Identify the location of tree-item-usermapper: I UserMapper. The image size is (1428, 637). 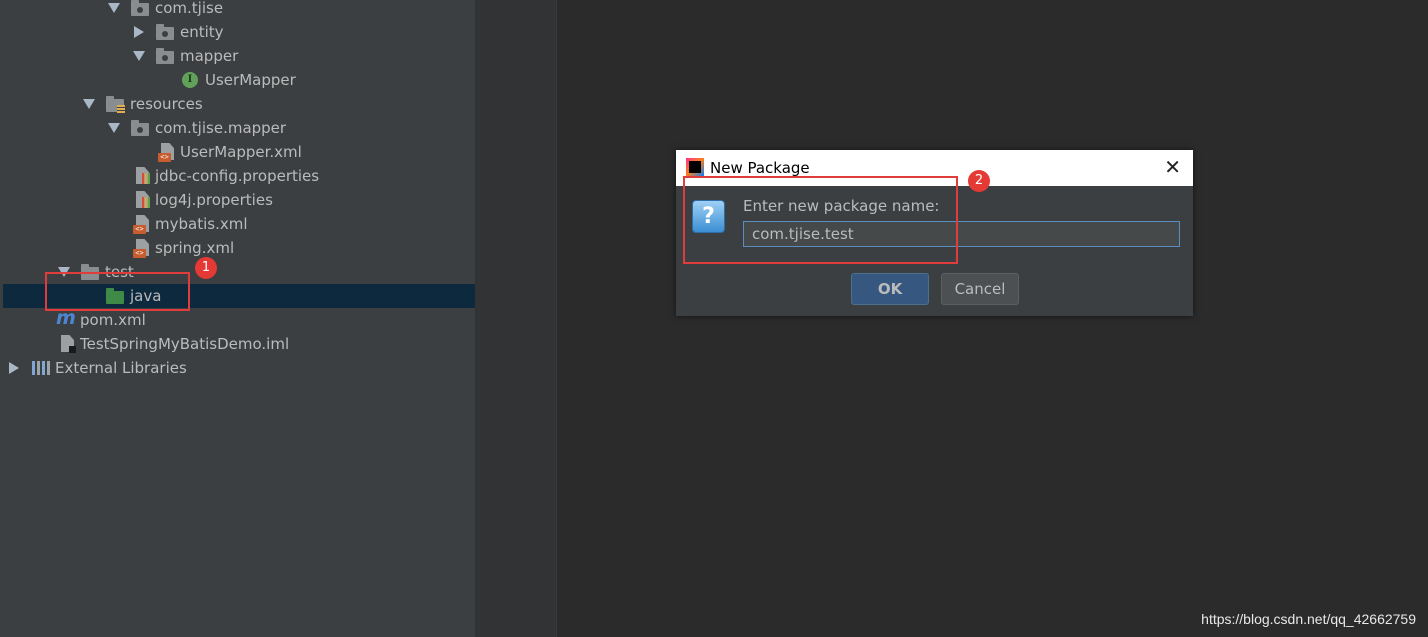
(239, 80).